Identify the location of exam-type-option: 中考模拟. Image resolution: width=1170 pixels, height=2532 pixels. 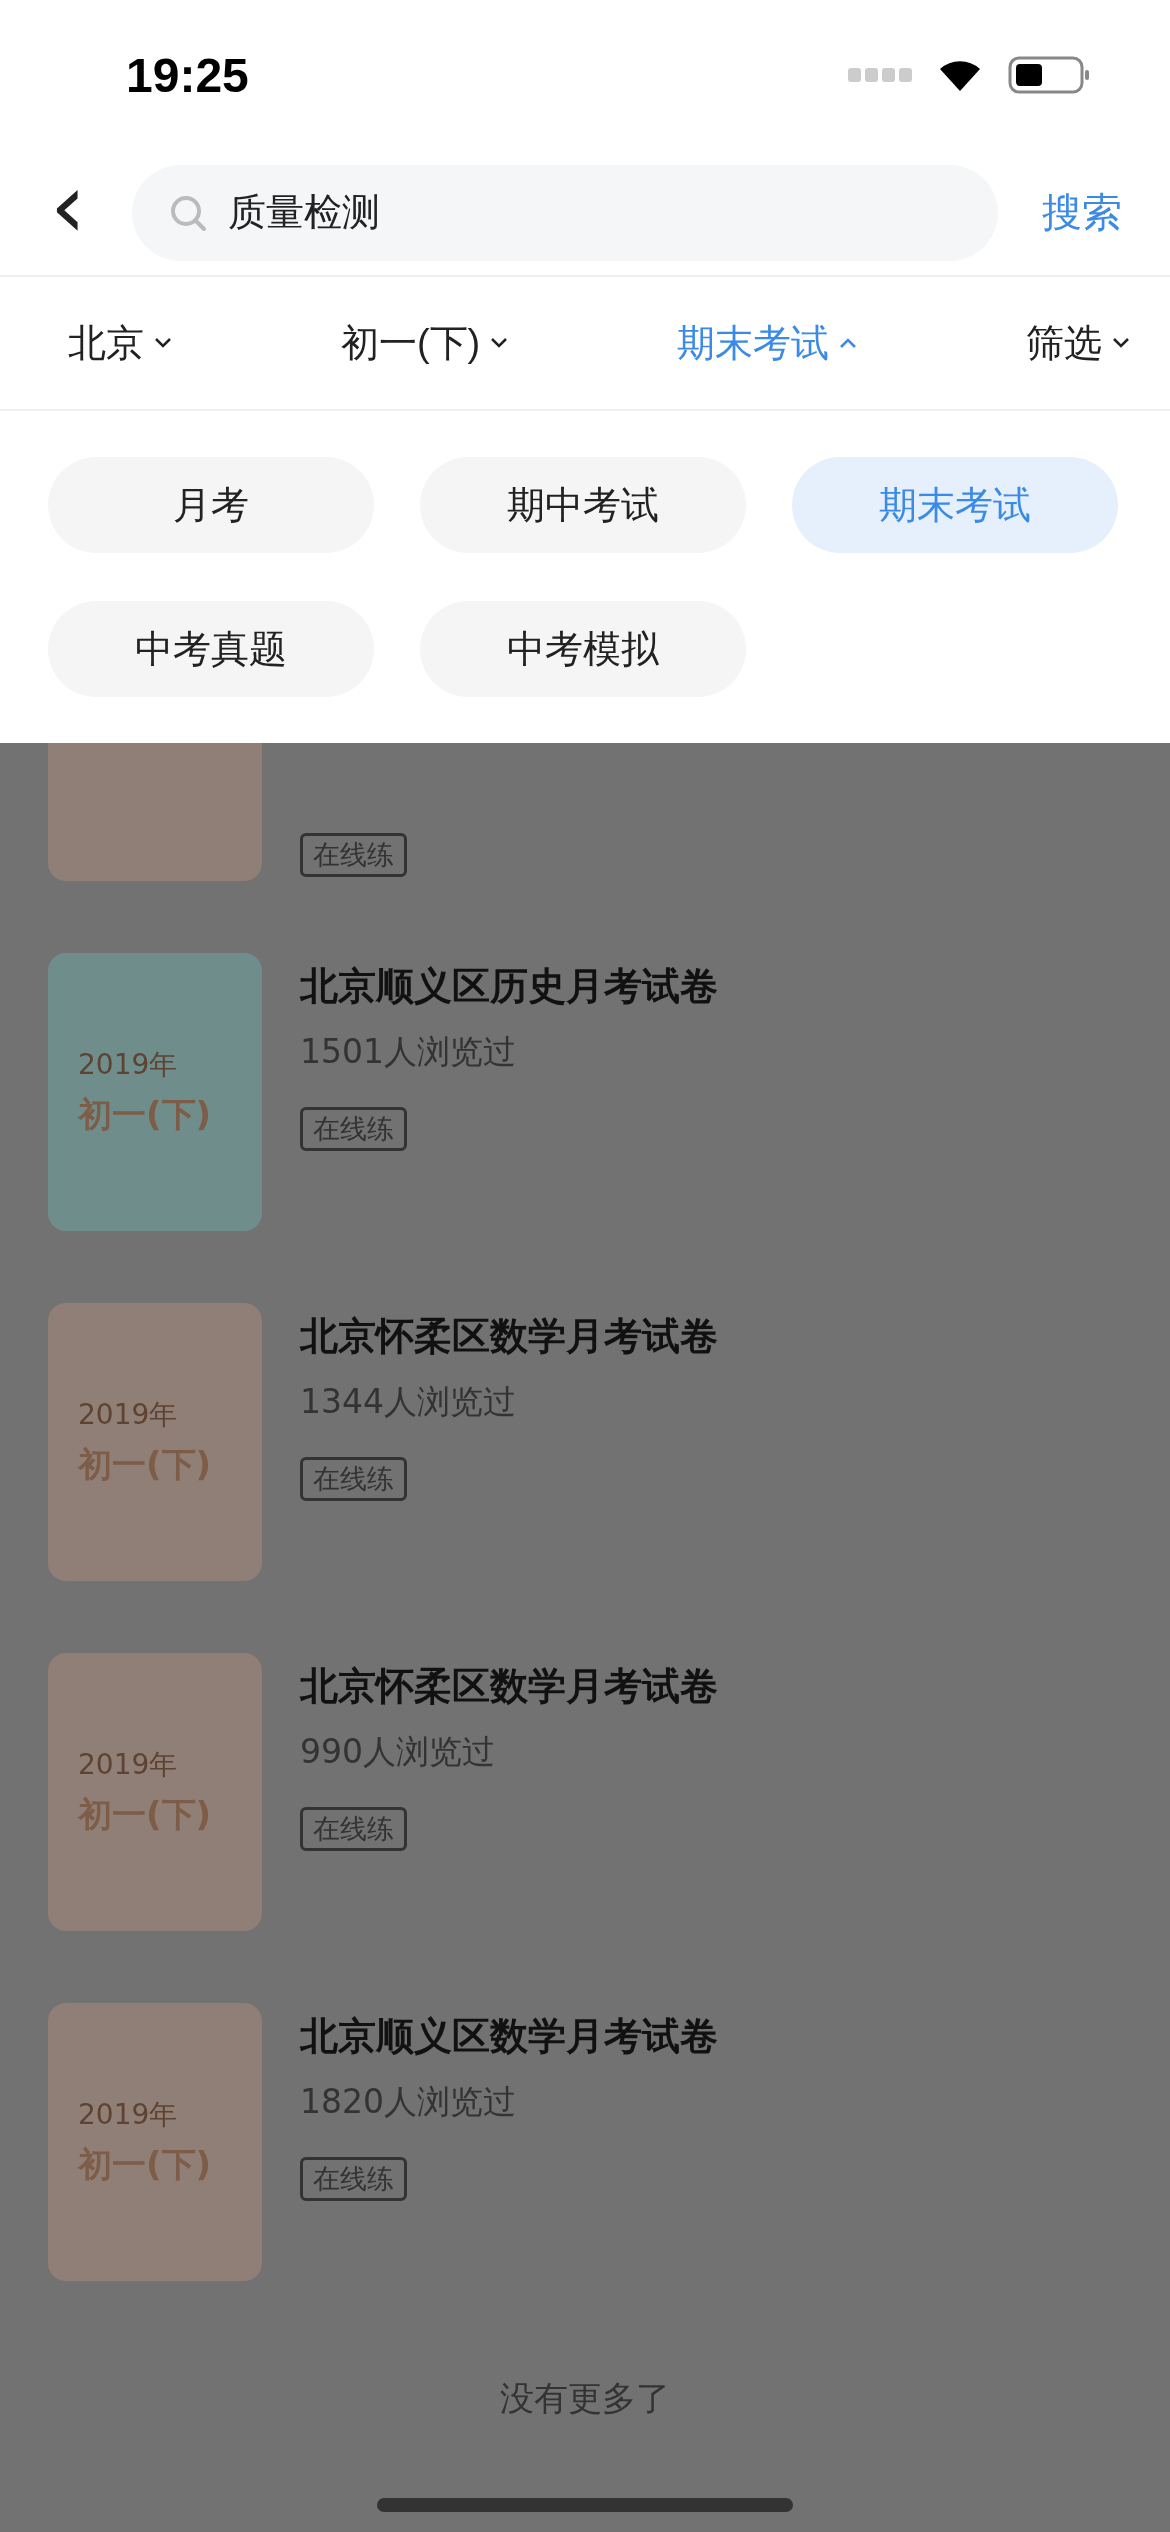
(583, 649).